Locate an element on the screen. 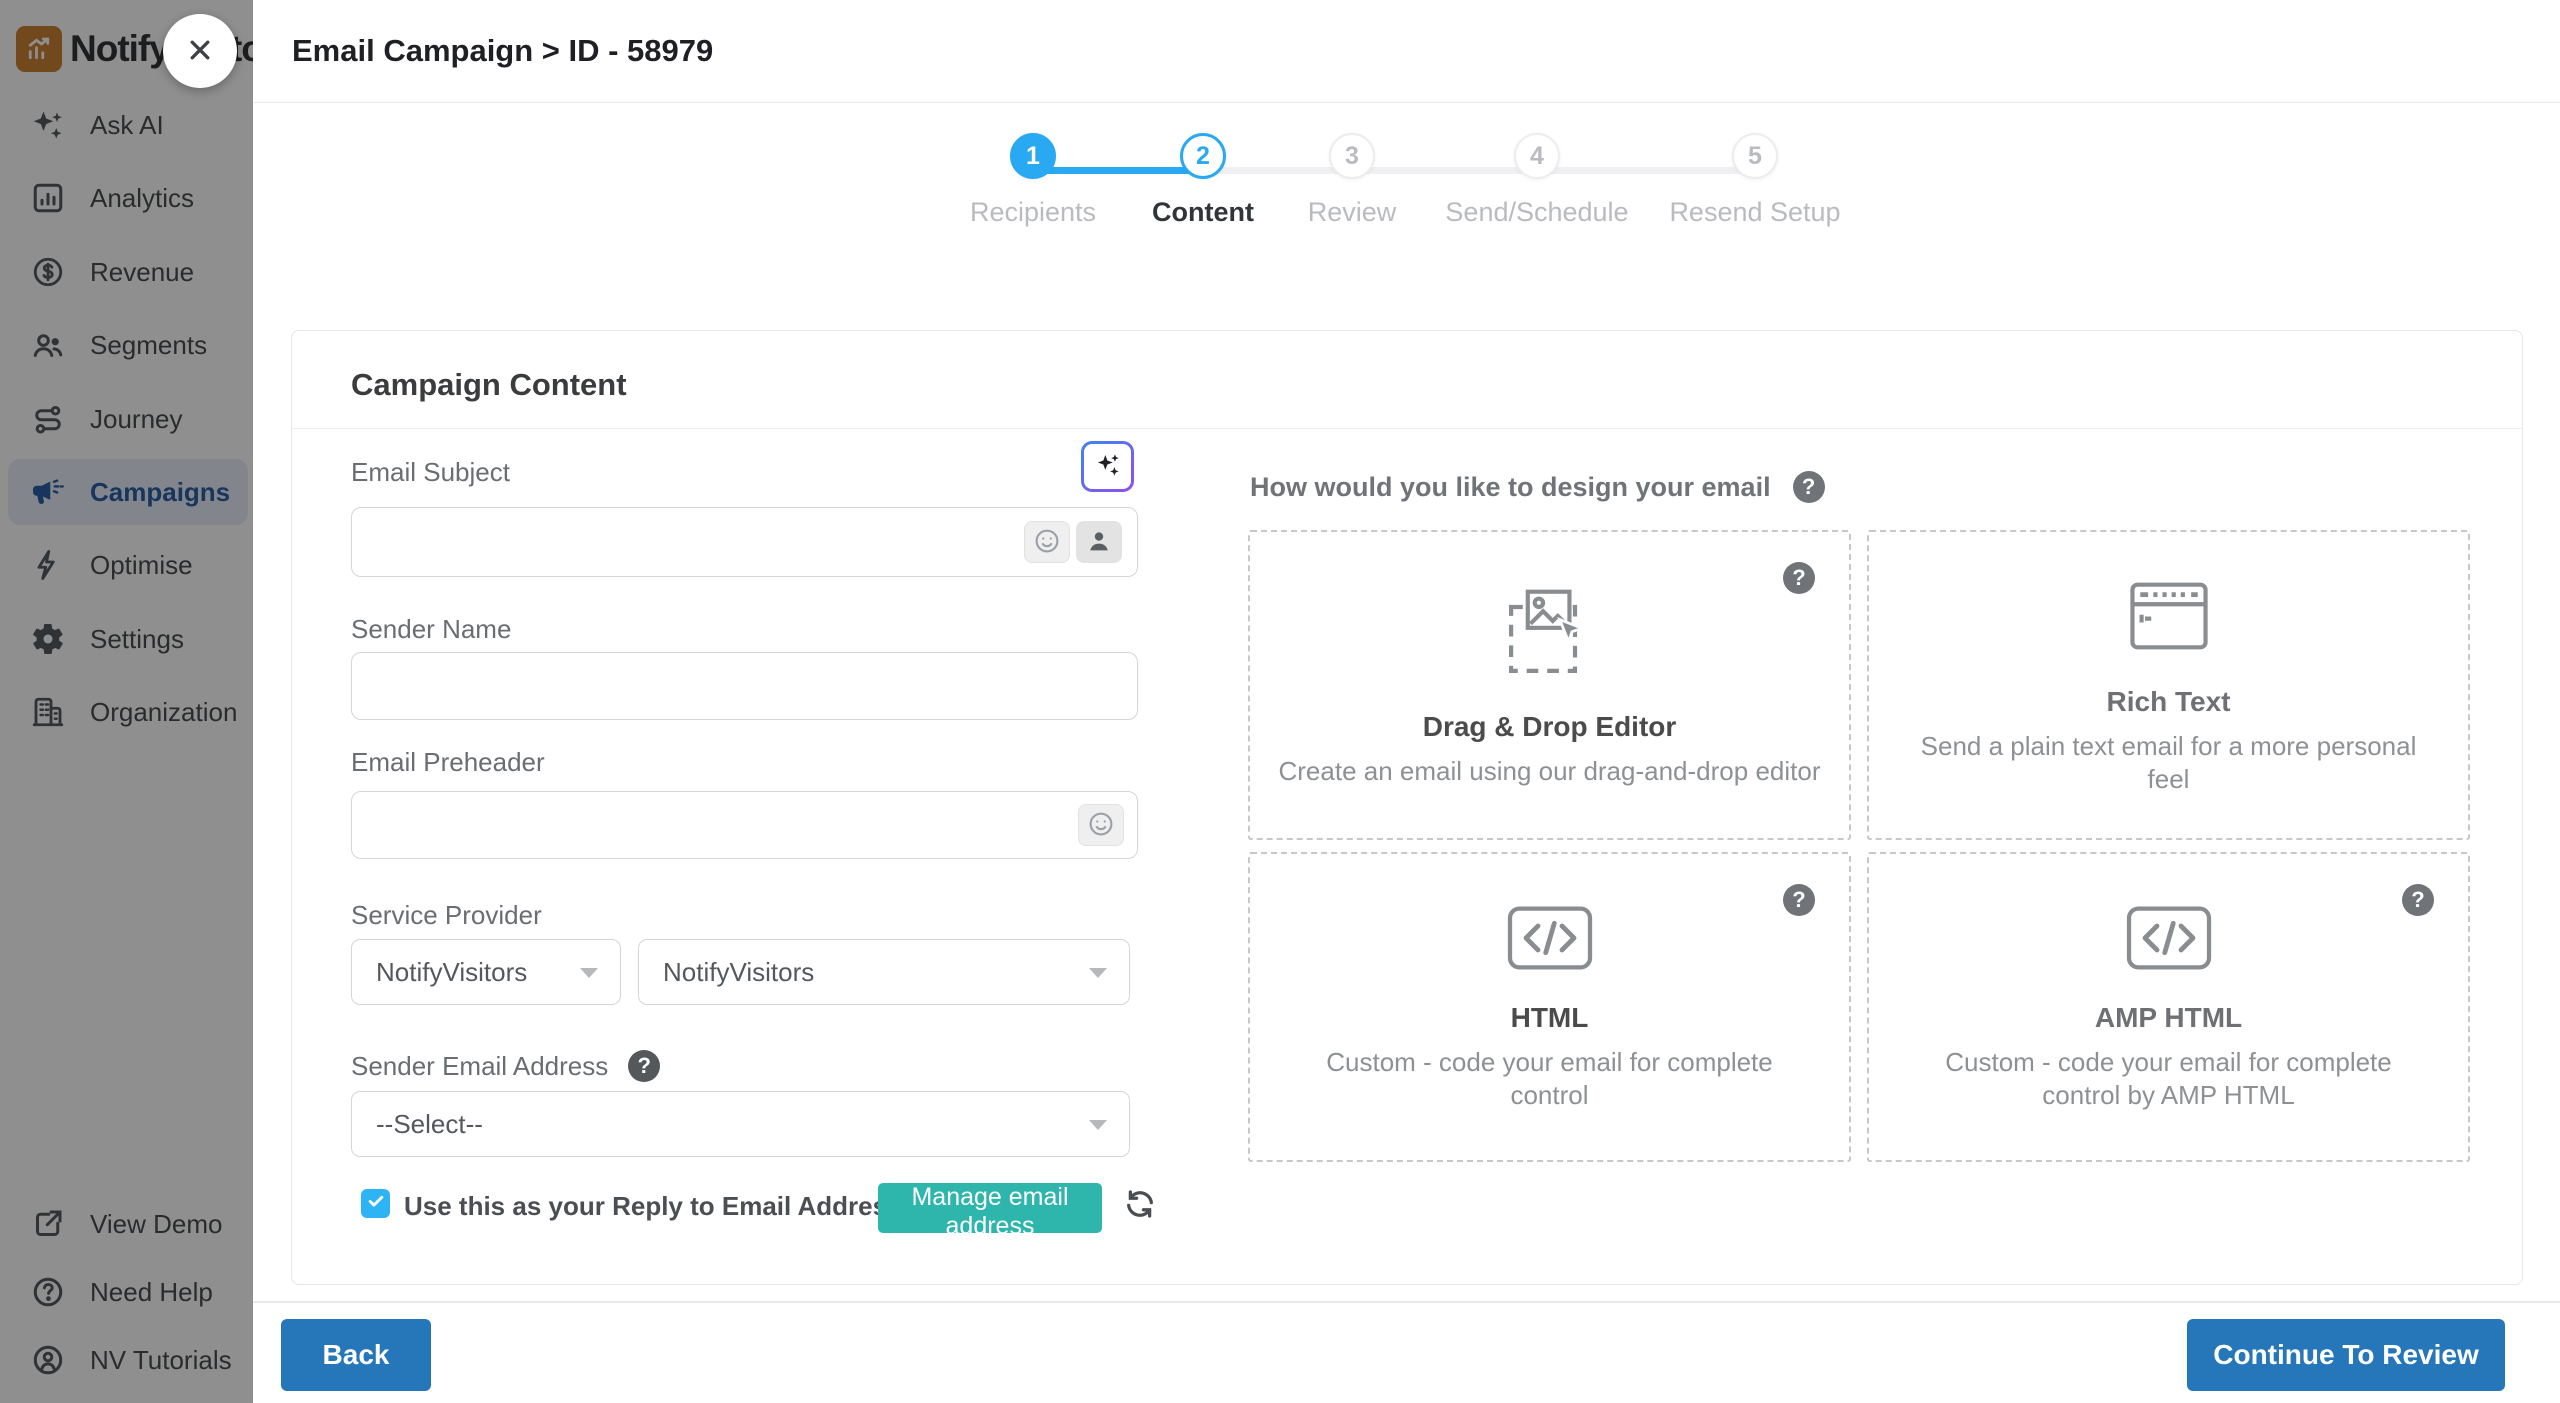 The height and width of the screenshot is (1403, 2560). option-title: AMP HTML is located at coordinates (2168, 1017).